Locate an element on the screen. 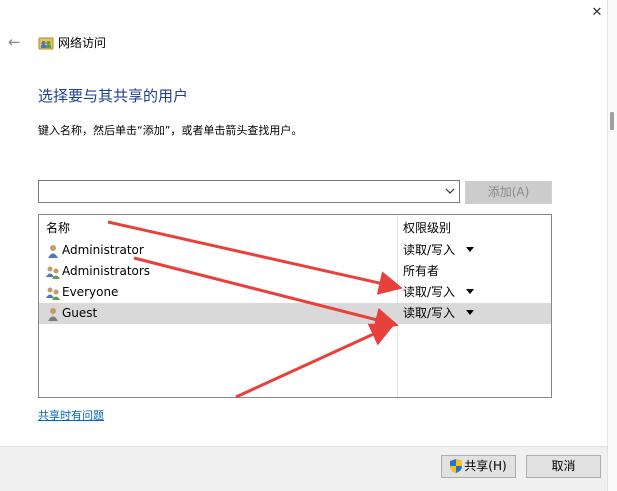 The height and width of the screenshot is (491, 617). share-button-label: 共享(H) is located at coordinates (485, 466).